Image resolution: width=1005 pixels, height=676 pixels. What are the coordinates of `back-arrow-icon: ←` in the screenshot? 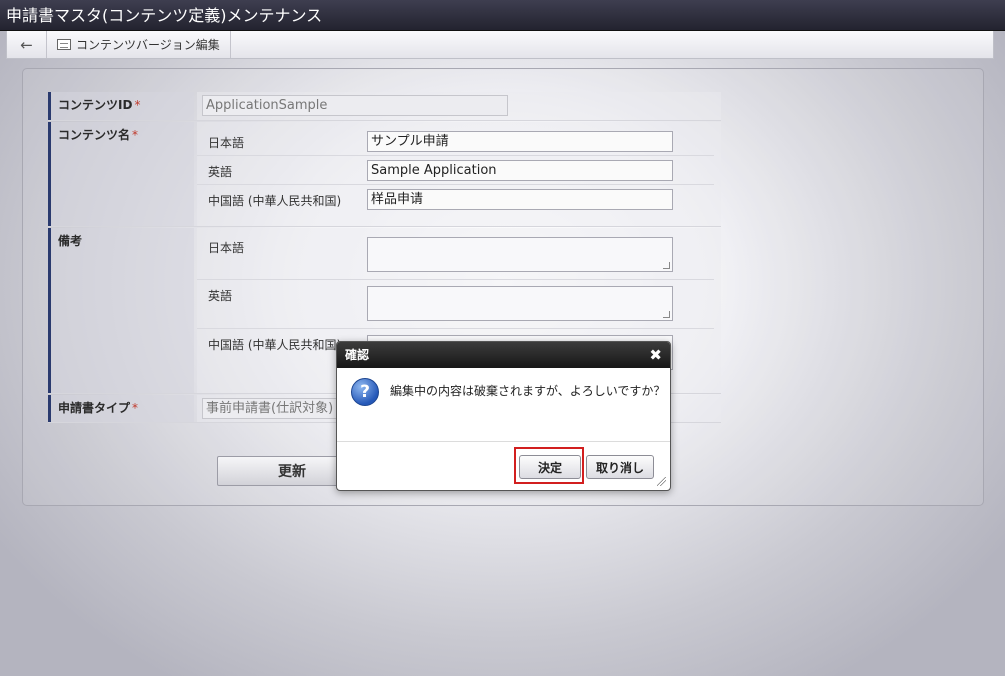 It's located at (27, 44).